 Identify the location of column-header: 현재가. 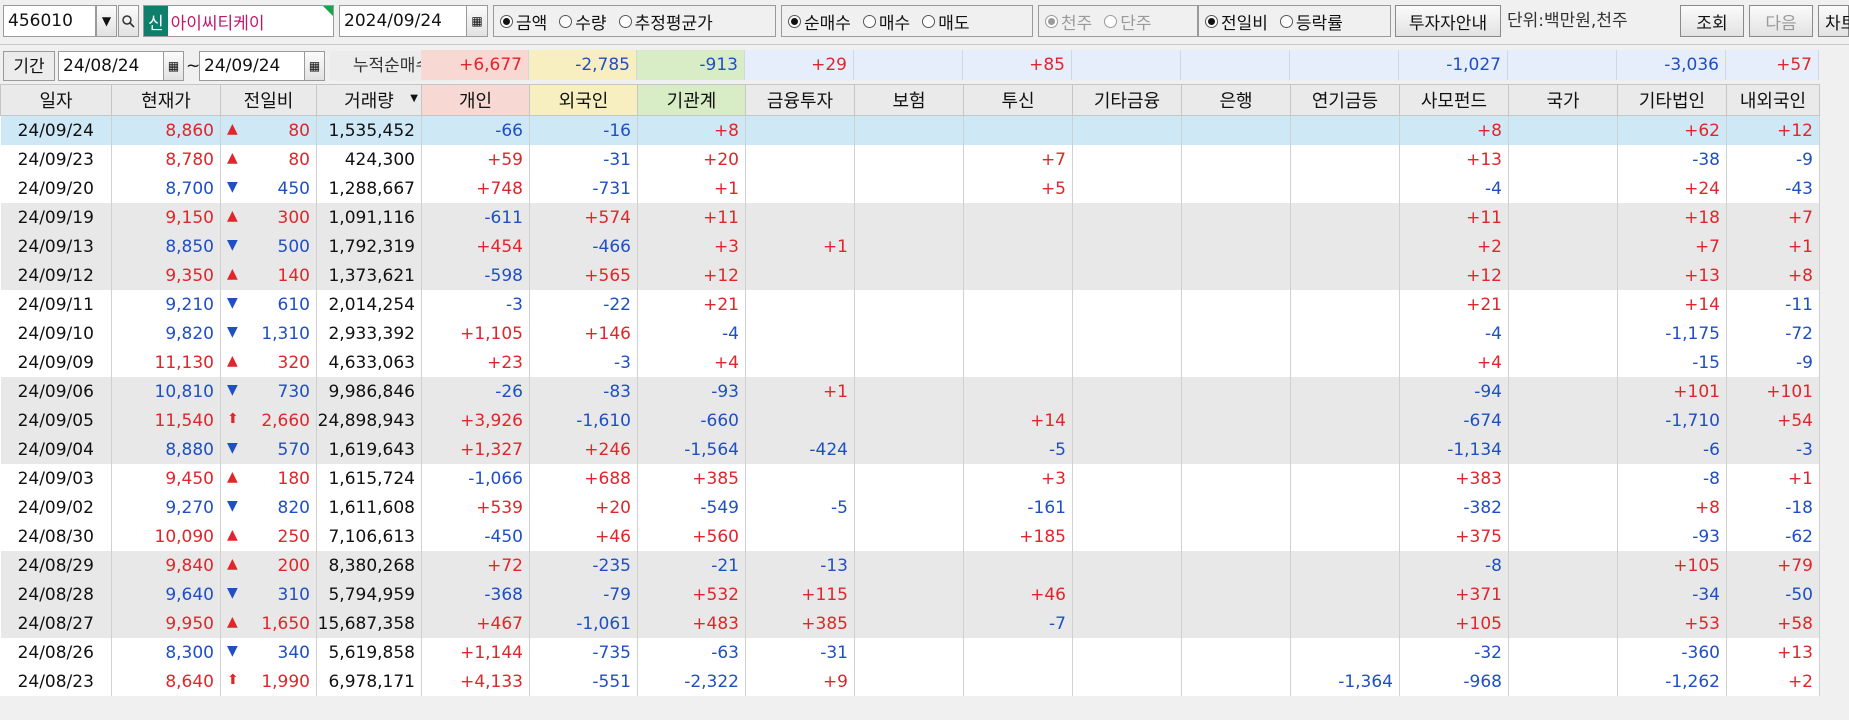
(166, 100).